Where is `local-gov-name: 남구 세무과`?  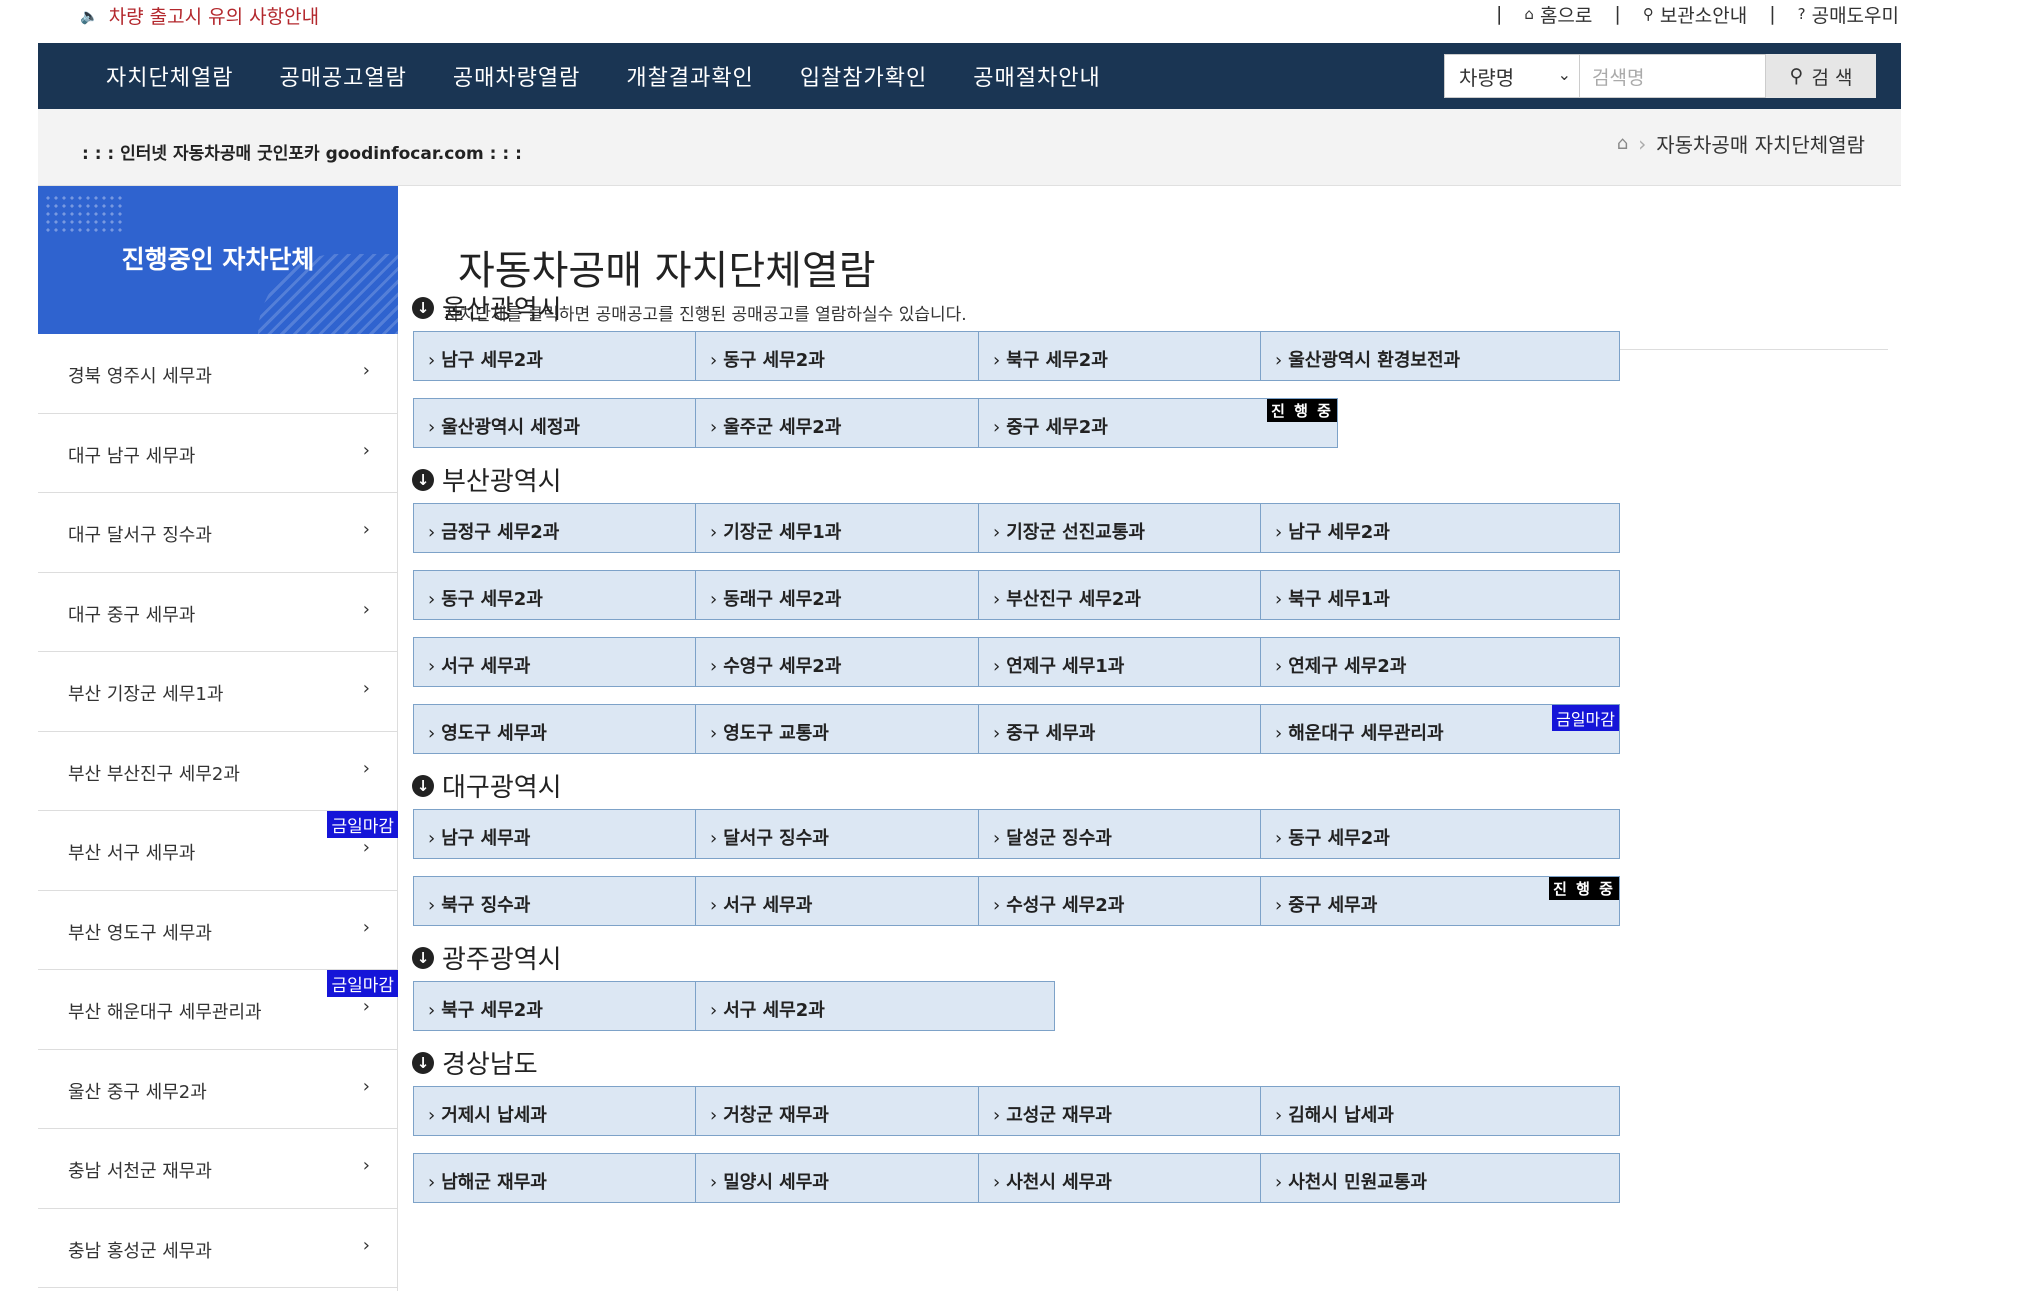 local-gov-name: 남구 세무과 is located at coordinates (486, 838).